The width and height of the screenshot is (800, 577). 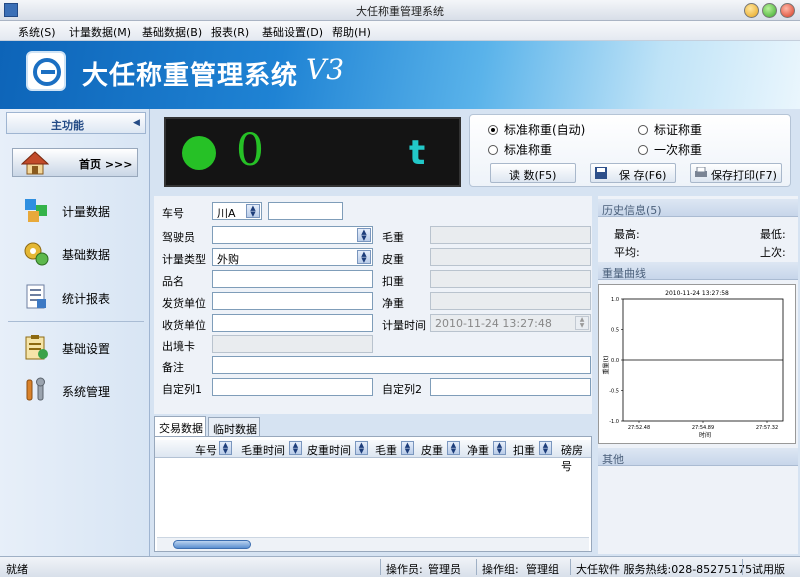 I want to click on window-title: 大任称重管理系统, so click(x=400, y=11).